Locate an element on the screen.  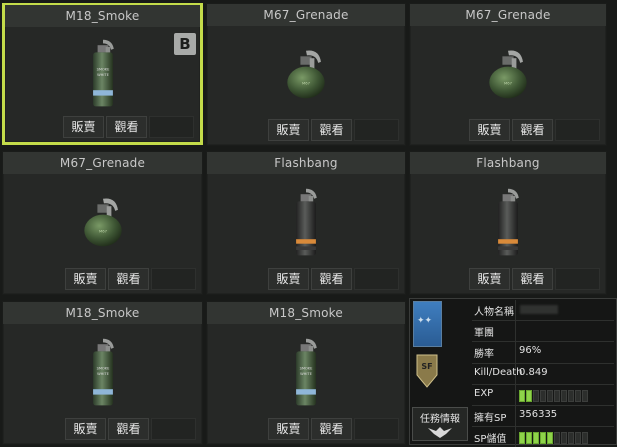
stat-row-name: 人物名稱 is located at coordinates (543, 311).